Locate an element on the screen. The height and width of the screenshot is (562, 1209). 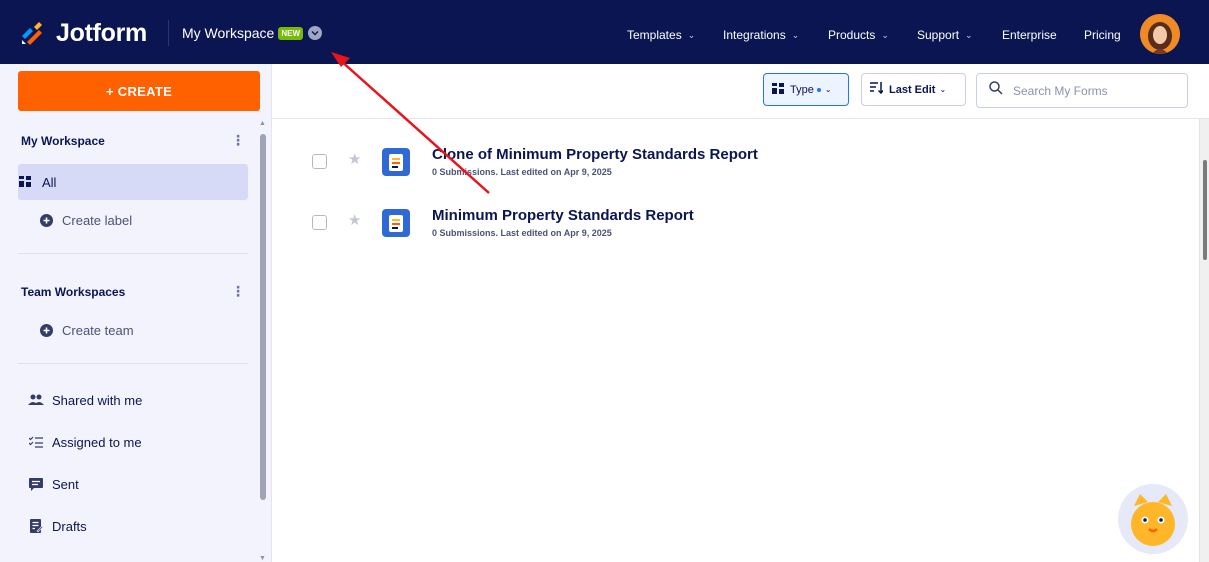
sidebar-item-label: All is located at coordinates (49, 182).